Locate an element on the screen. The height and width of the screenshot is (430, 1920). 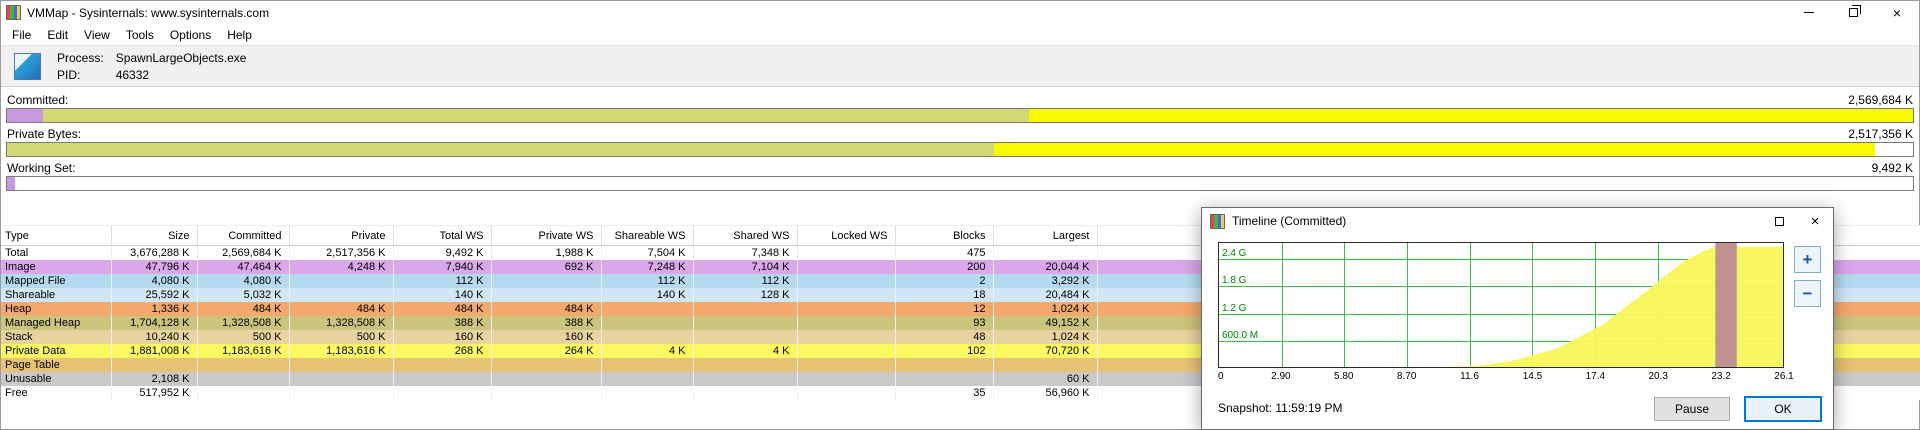
column-header-type: Type is located at coordinates (56, 235).